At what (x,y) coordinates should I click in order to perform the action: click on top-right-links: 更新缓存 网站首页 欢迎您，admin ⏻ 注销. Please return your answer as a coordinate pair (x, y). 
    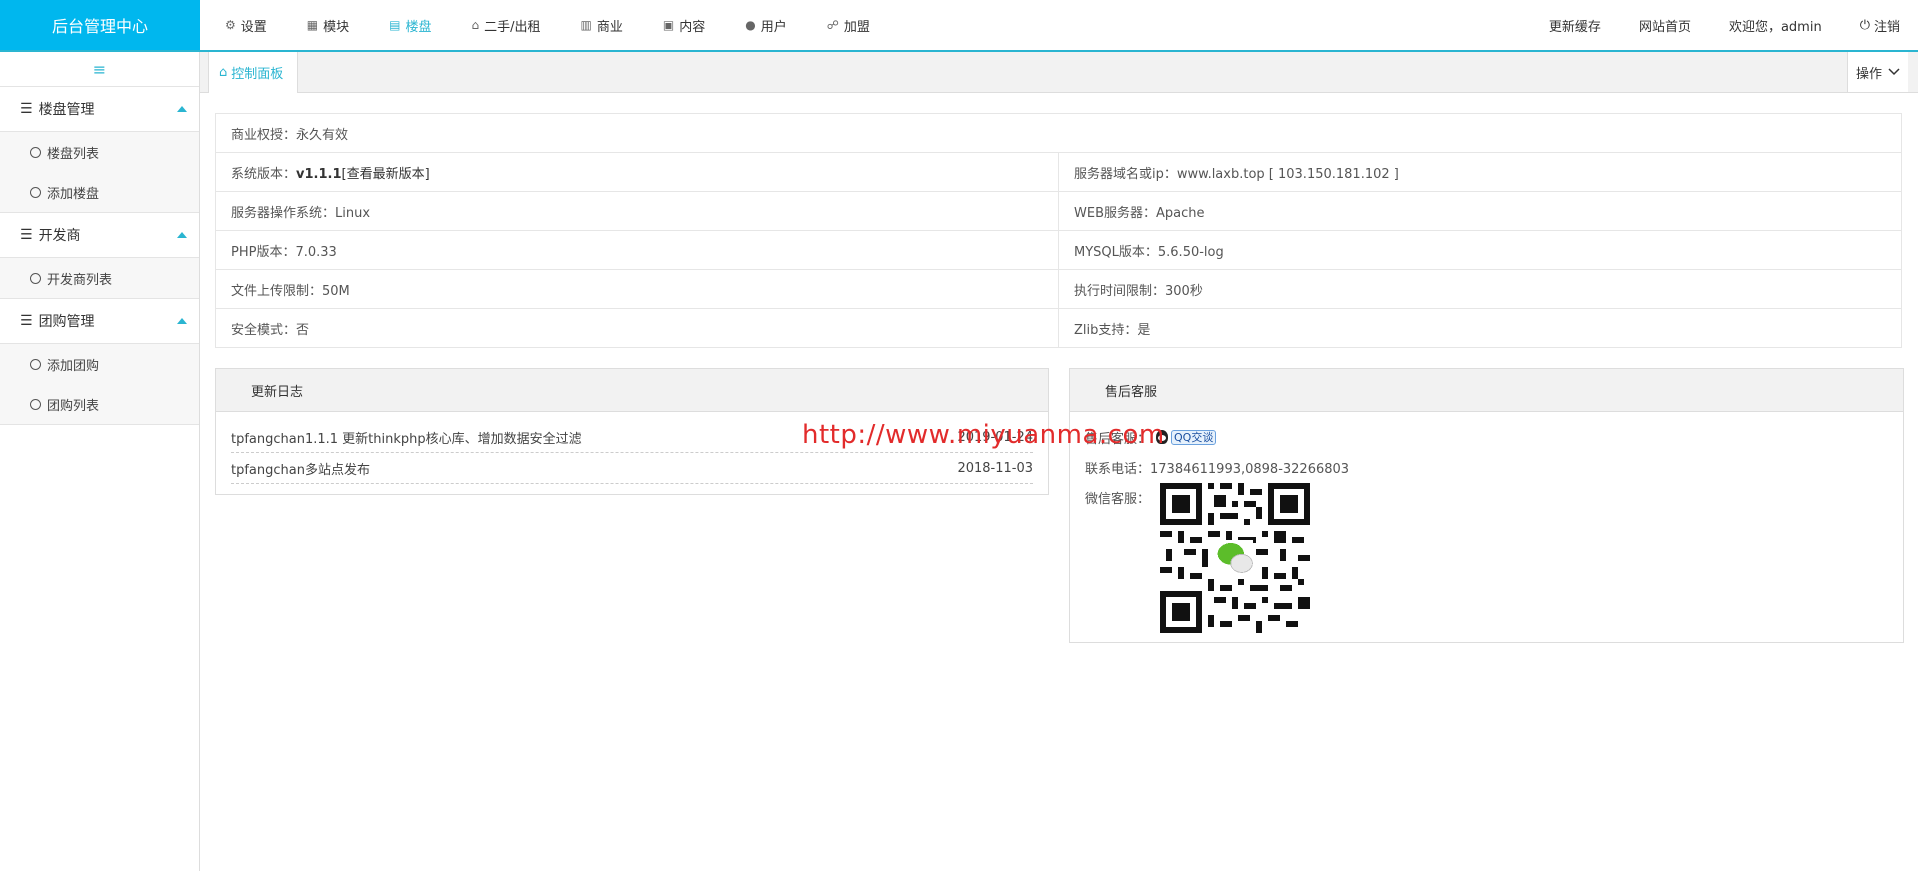
    Looking at the image, I should click on (1705, 25).